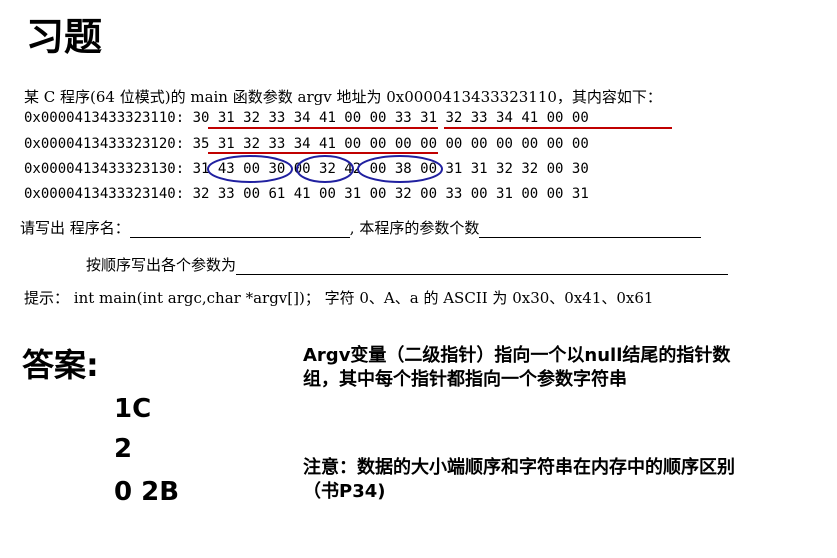  I want to click on question-arguments: 按顺序写出各个参数为, so click(407, 264).